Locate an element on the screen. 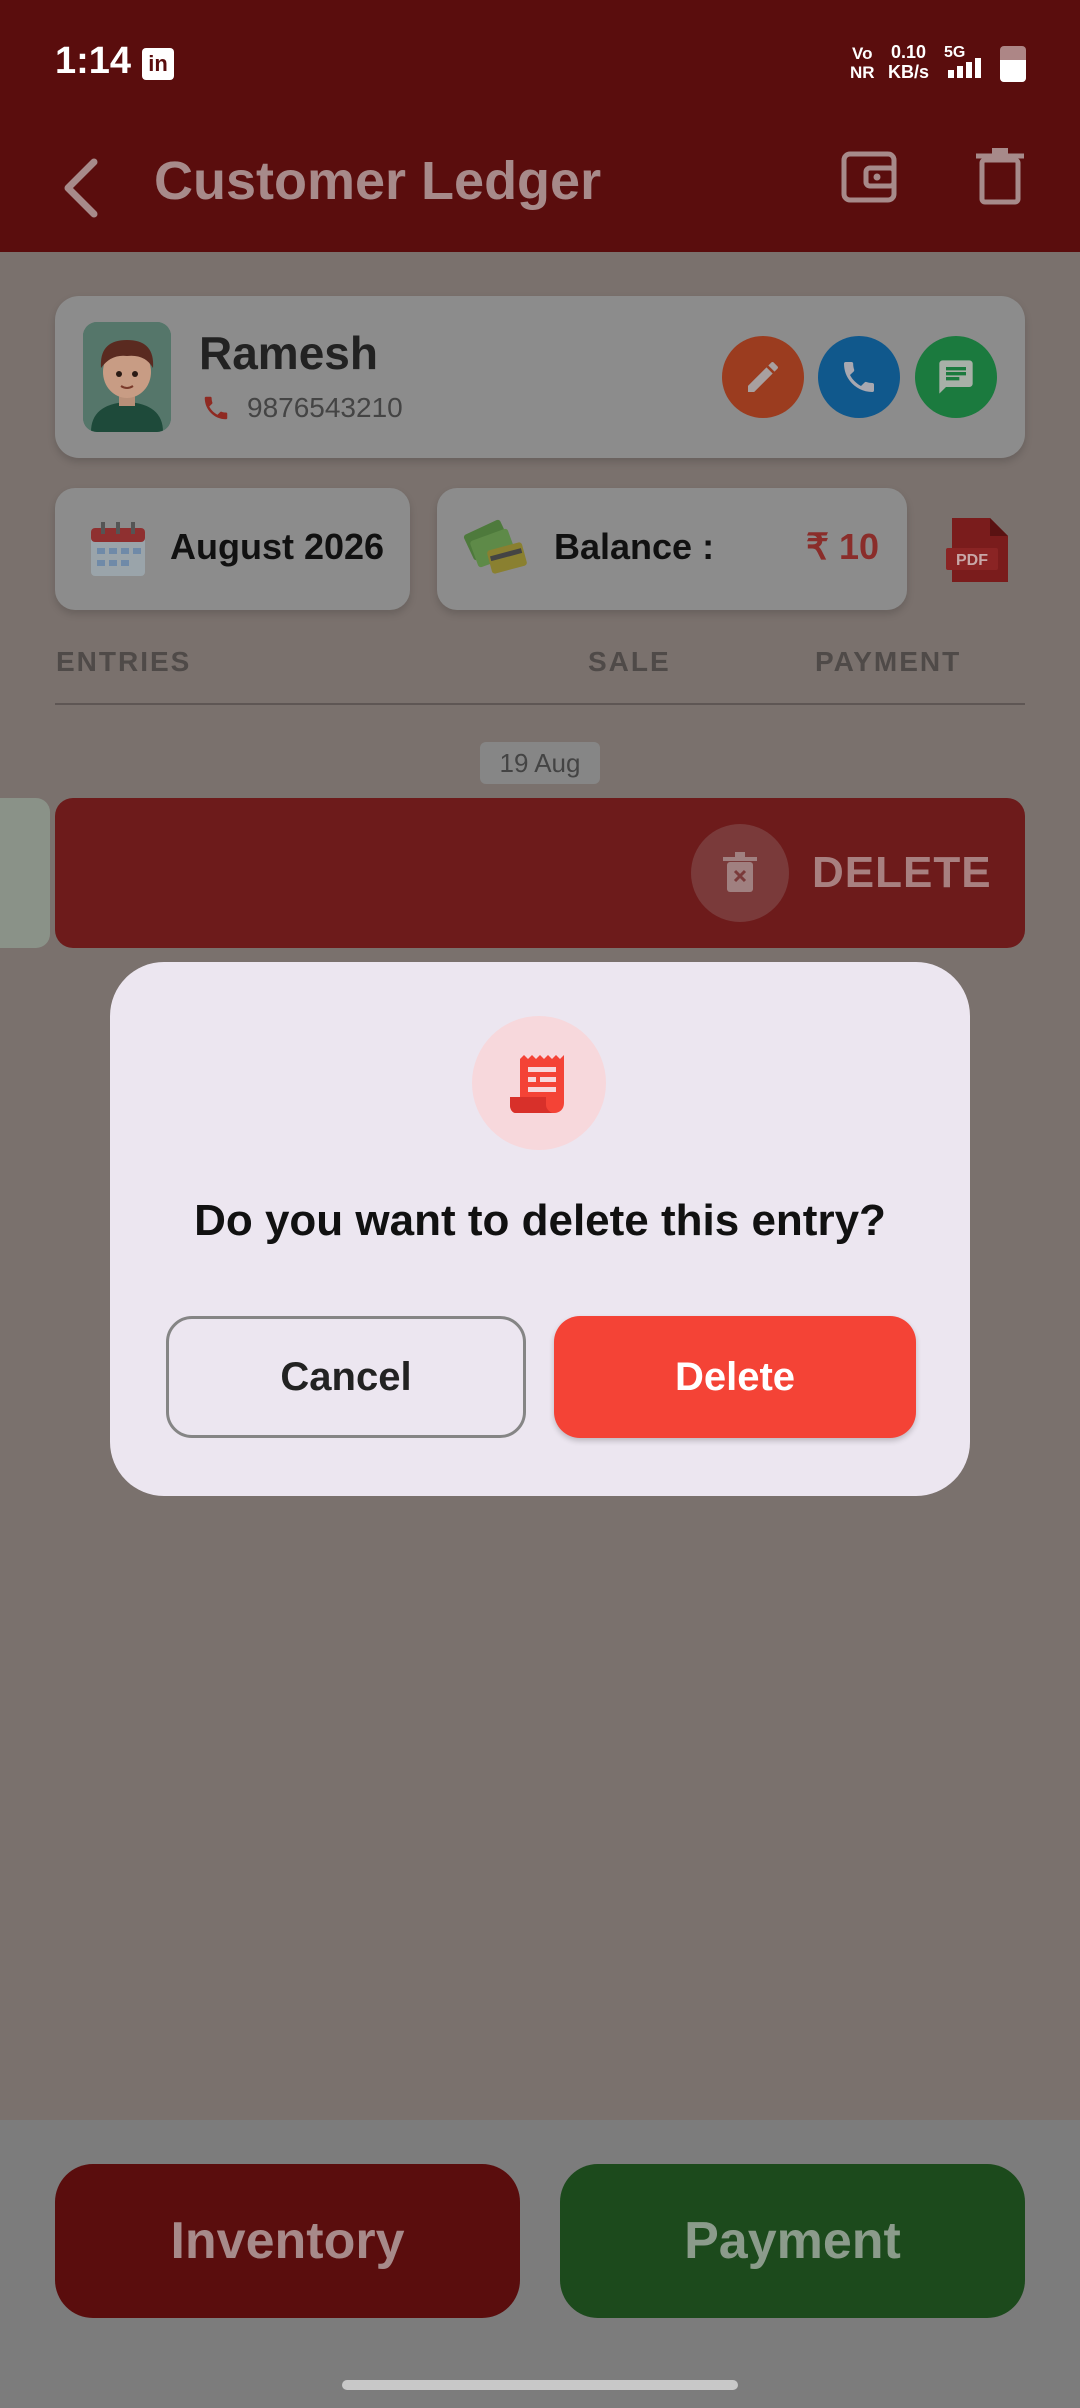  column-payment: PAYMENT is located at coordinates (888, 661).